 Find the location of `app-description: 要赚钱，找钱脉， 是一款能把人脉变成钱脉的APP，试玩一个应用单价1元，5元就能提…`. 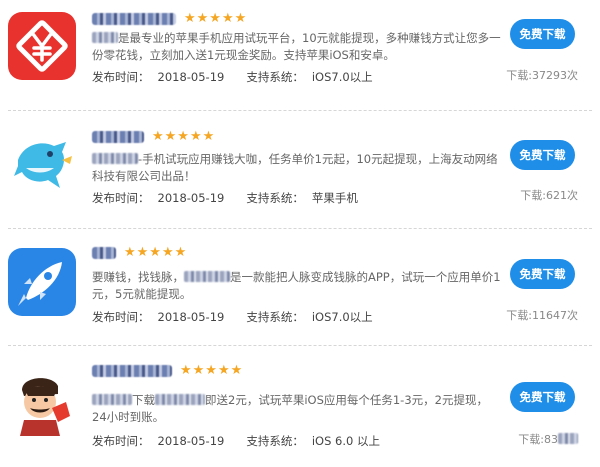

app-description: 要赚钱，找钱脉， 是一款能把人脉变成钱脉的APP，试玩一个应用单价1元，5元就能提… is located at coordinates (297, 286).